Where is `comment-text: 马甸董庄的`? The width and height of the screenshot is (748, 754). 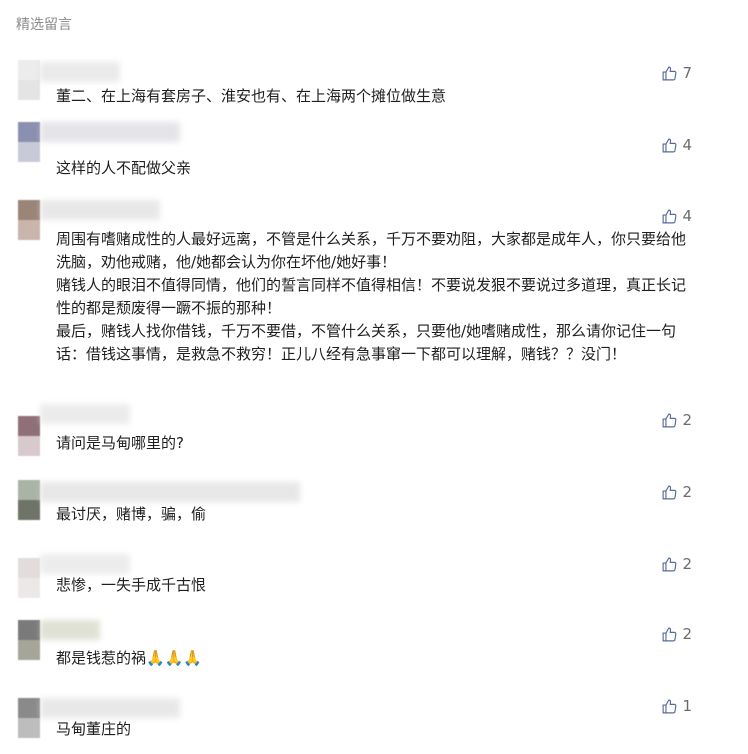
comment-text: 马甸董庄的 is located at coordinates (94, 729).